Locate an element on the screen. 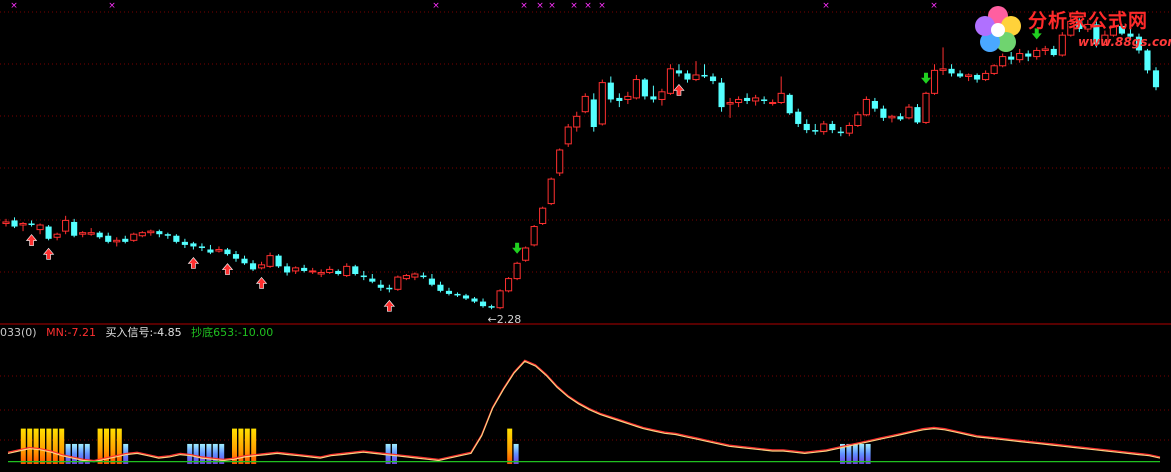 Image resolution: width=1171 pixels, height=472 pixels. indicator-prefix: 033(0) is located at coordinates (18, 332).